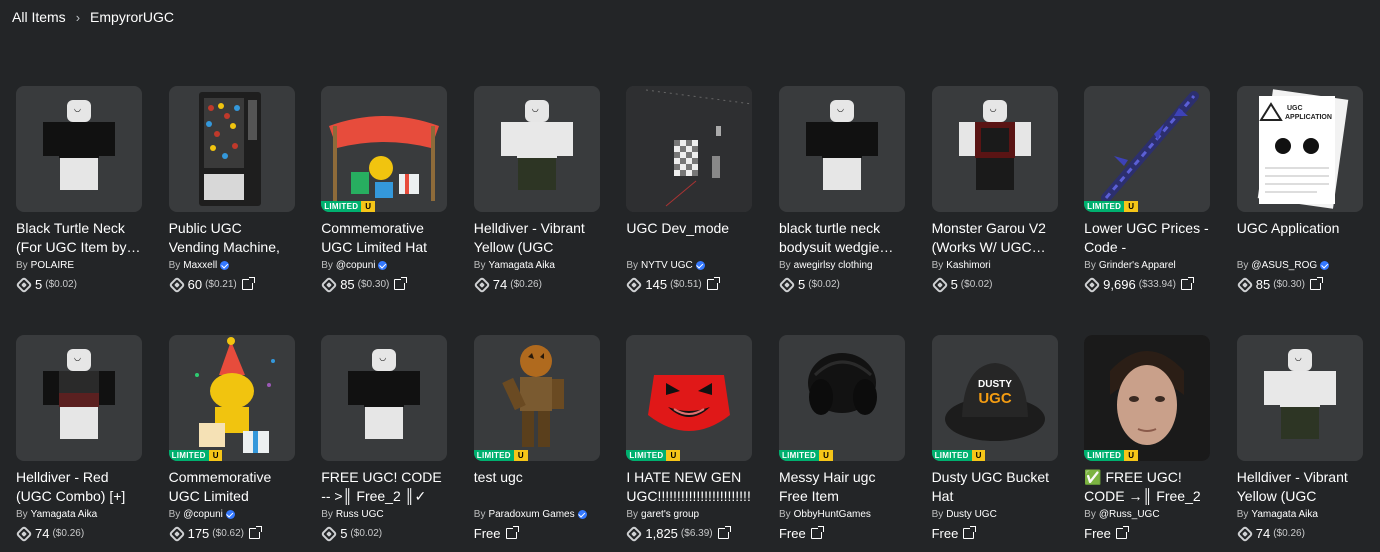  What do you see at coordinates (384, 395) in the screenshot?
I see `avatar-thumbnail` at bounding box center [384, 395].